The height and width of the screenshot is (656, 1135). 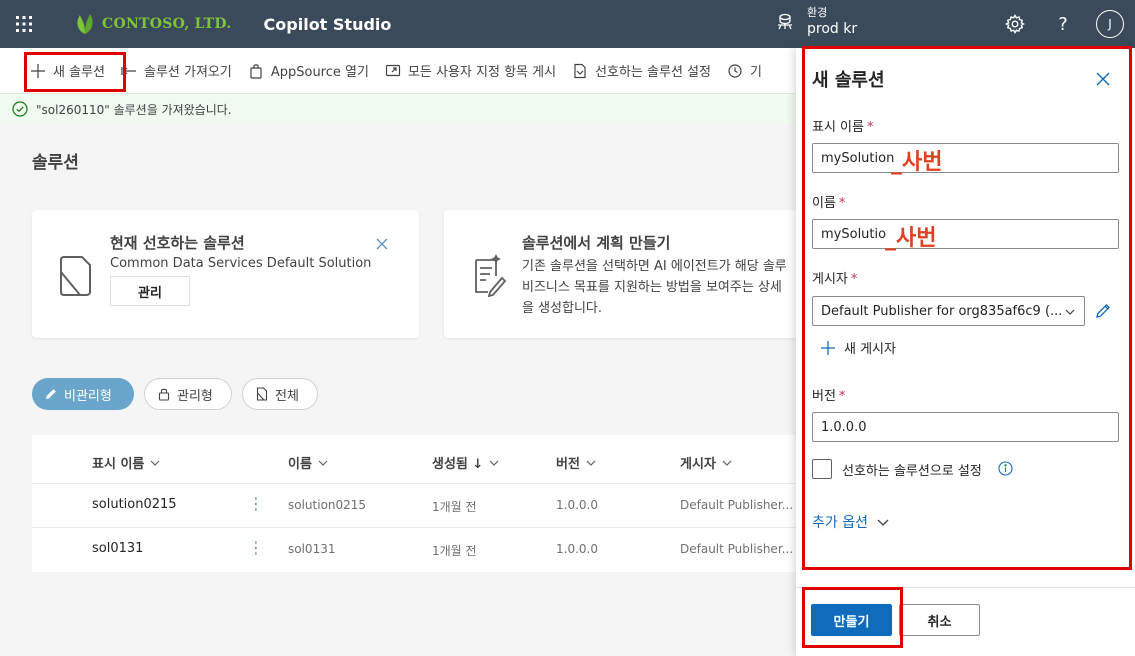 What do you see at coordinates (870, 349) in the screenshot?
I see `new-publisher-label: 새 게시자` at bounding box center [870, 349].